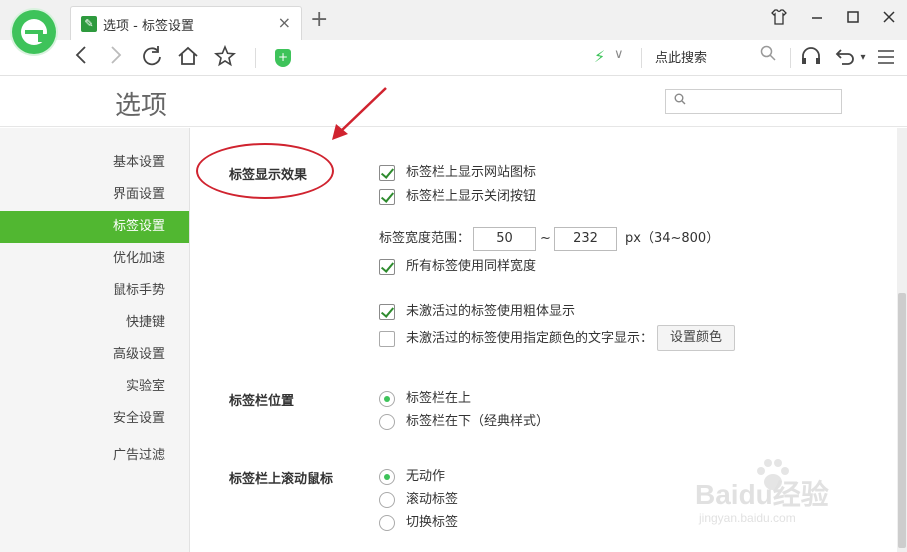  Describe the element at coordinates (81, 58) in the screenshot. I see `back-icon` at that location.